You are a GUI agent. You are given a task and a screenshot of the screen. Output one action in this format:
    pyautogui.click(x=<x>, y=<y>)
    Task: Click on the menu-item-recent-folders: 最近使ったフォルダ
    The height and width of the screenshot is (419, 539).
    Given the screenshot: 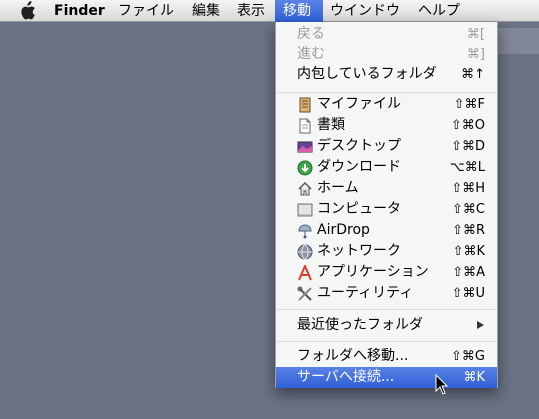 What is the action you would take?
    pyautogui.click(x=386, y=325)
    